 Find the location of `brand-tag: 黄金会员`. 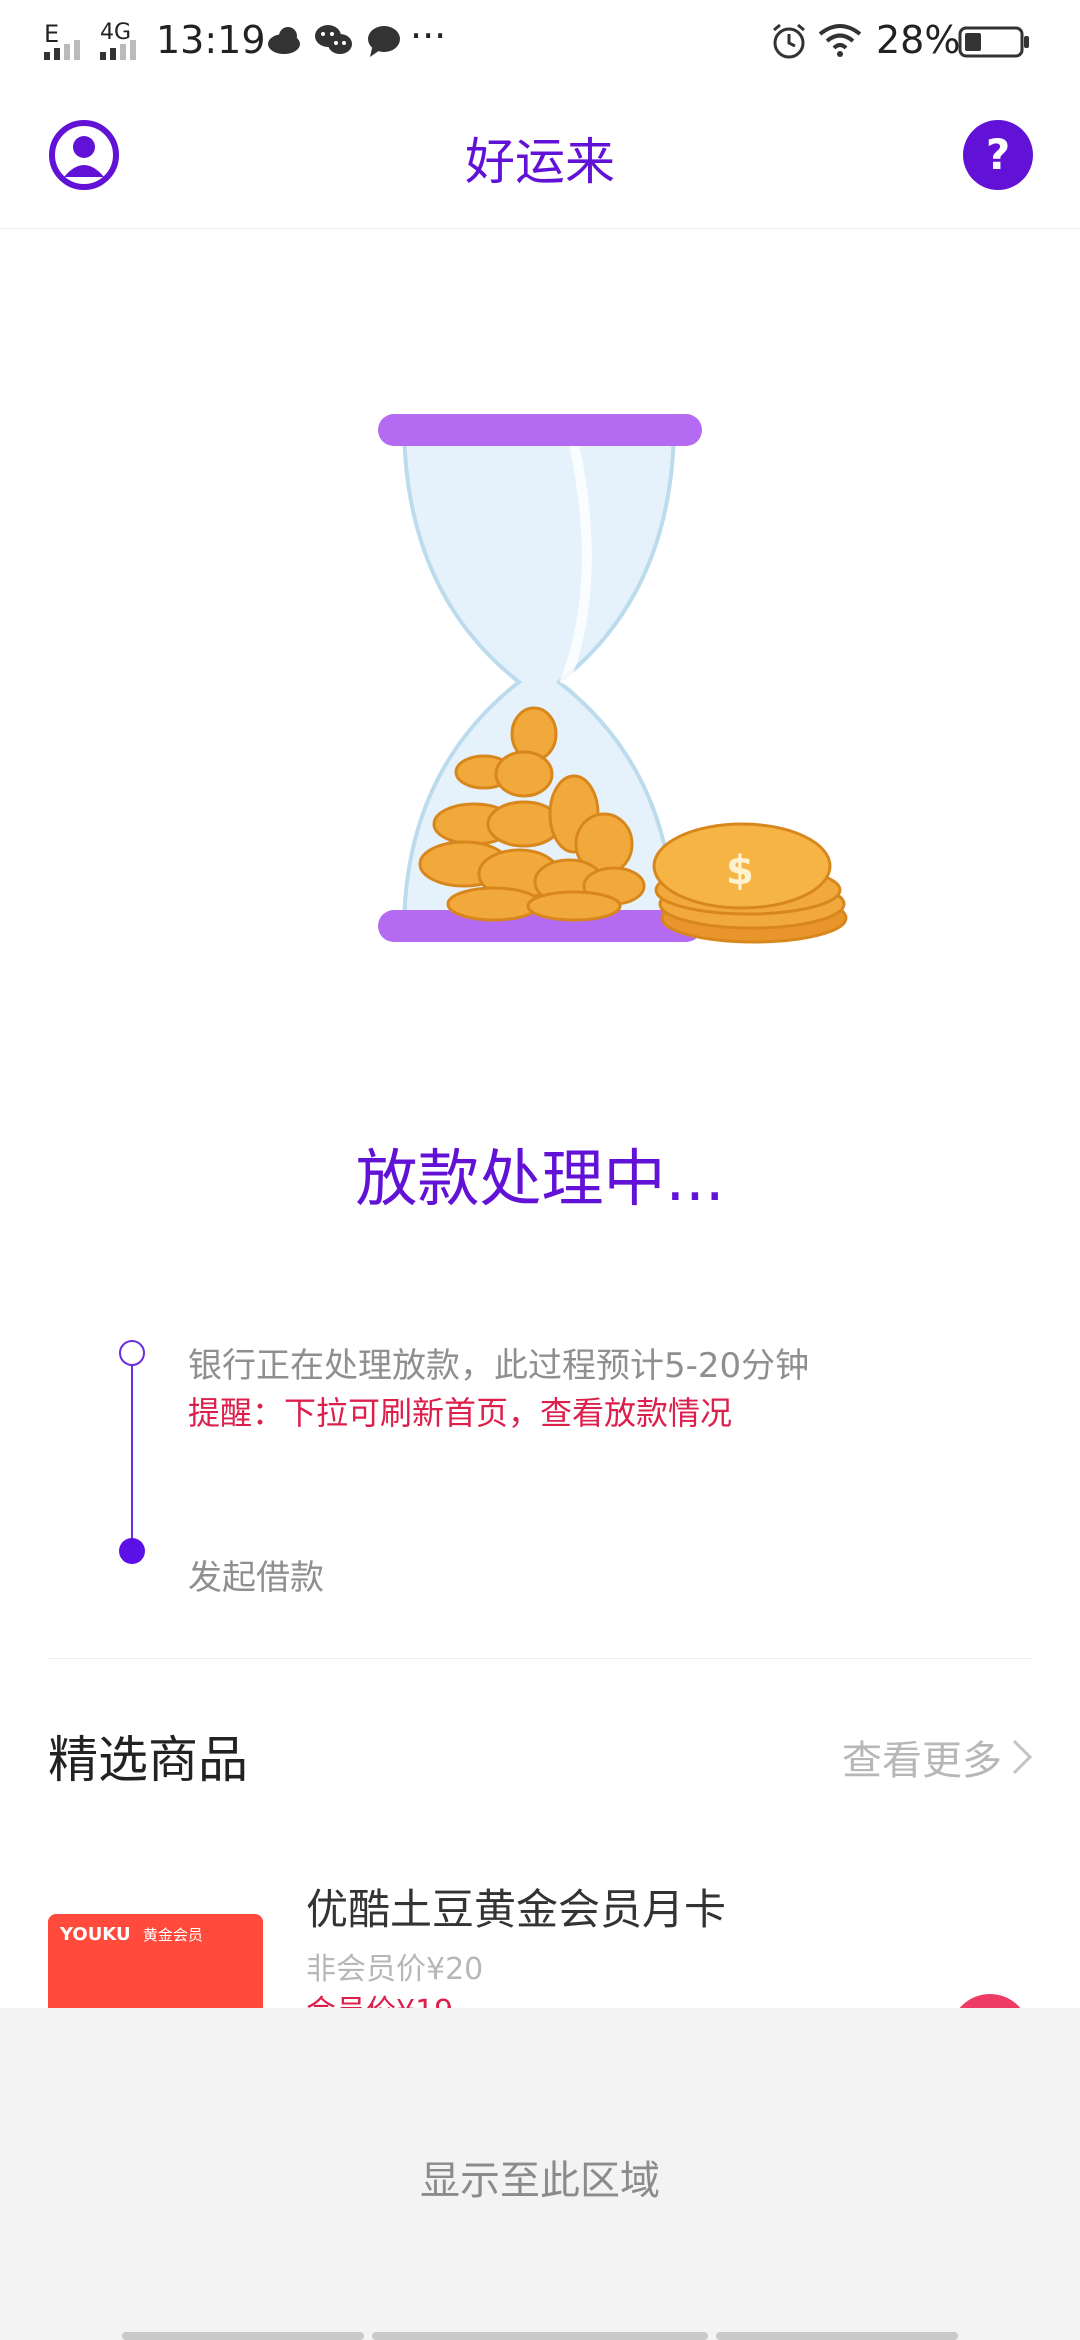

brand-tag: 黄金会员 is located at coordinates (172, 1935).